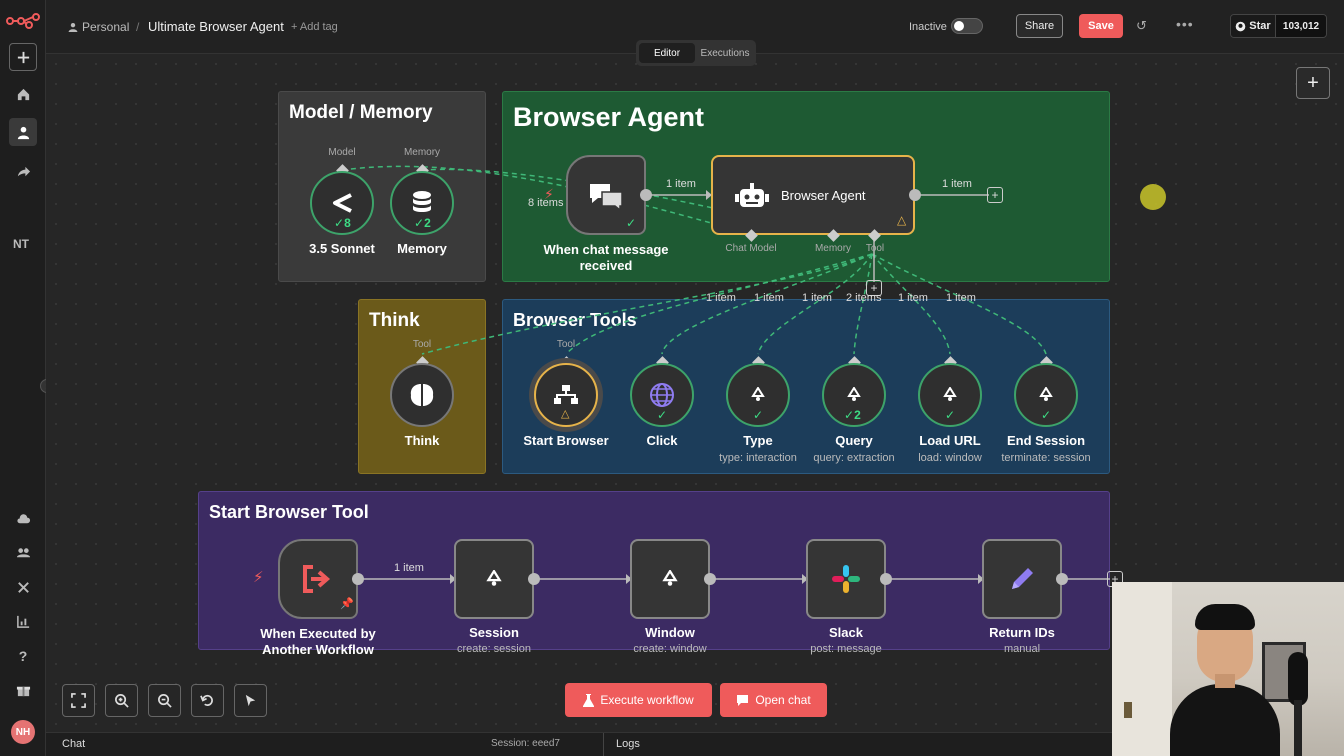  Describe the element at coordinates (422, 395) in the screenshot. I see `think-node` at that location.